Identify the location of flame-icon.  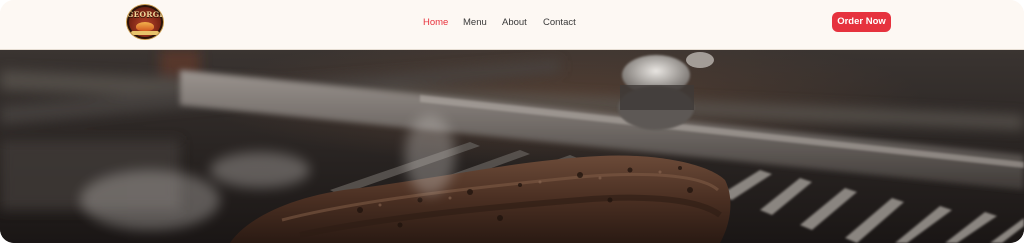
(145, 26).